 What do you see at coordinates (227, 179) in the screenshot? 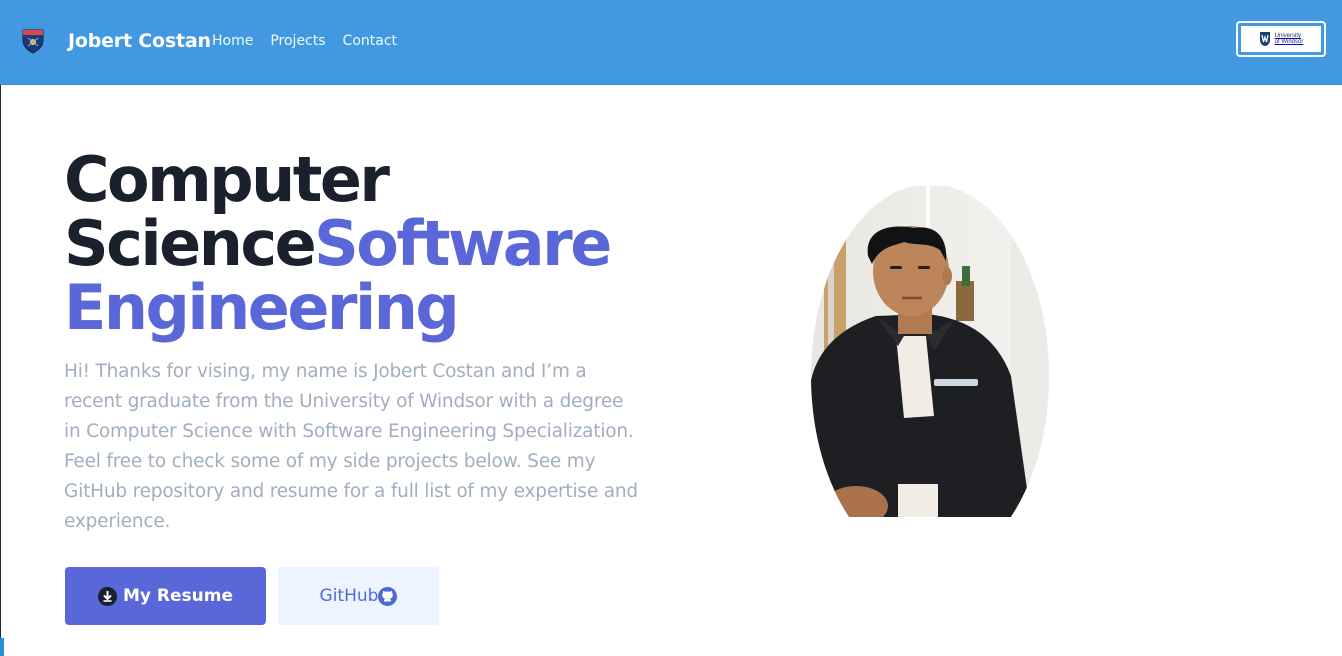
I see `hero-title-line1: Computer` at bounding box center [227, 179].